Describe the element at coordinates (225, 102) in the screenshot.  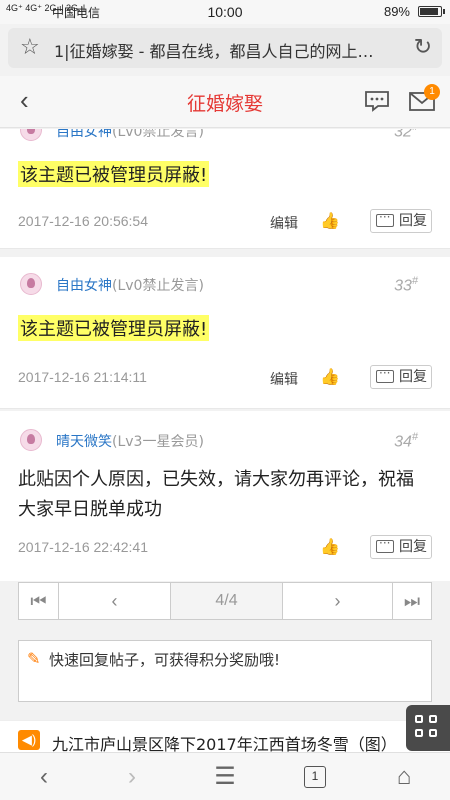
I see `forum-header: ‹ 征婚嫁娶 1` at that location.